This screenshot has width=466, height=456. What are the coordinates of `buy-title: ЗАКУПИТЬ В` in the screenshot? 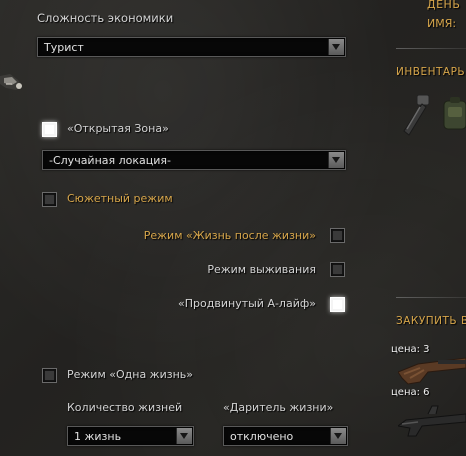 It's located at (431, 321).